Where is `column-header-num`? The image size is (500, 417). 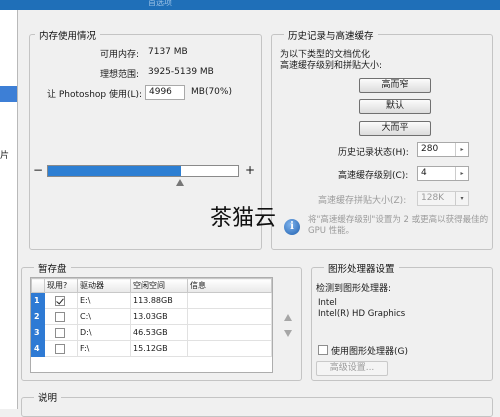 column-header-num is located at coordinates (38, 285).